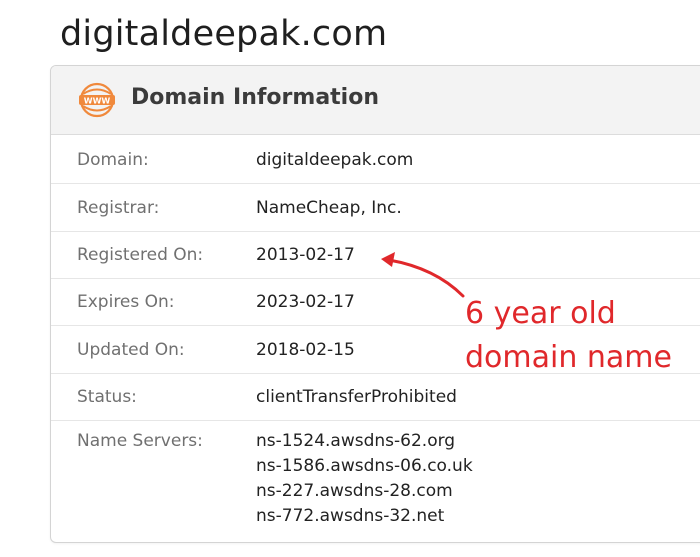 This screenshot has height=557, width=700. What do you see at coordinates (107, 397) in the screenshot?
I see `row-label: Status:` at bounding box center [107, 397].